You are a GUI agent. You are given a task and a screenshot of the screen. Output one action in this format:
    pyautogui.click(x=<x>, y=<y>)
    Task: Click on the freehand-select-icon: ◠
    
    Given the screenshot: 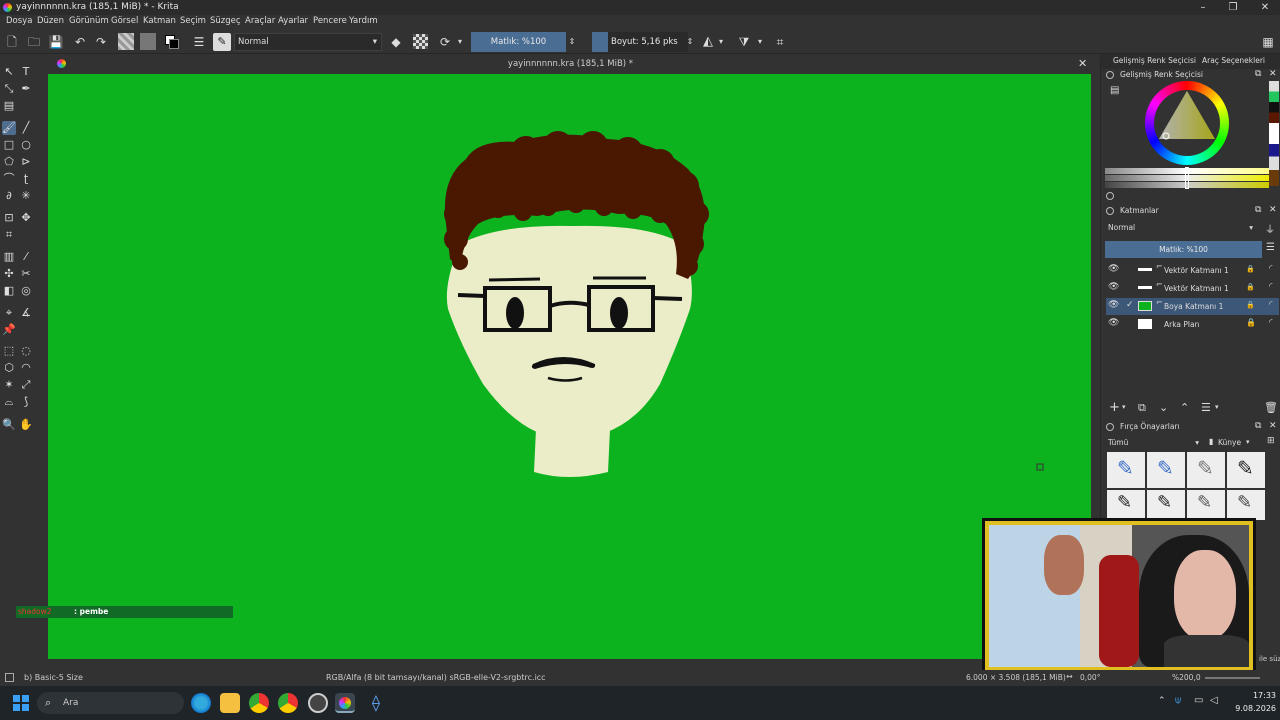 What is the action you would take?
    pyautogui.click(x=26, y=368)
    